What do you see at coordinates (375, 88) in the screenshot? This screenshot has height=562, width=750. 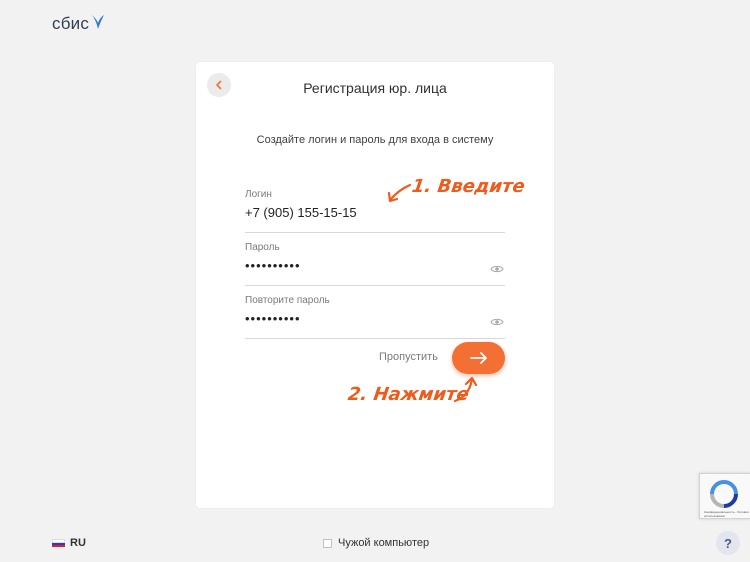 I see `page-title: Регистрация юр. лица` at bounding box center [375, 88].